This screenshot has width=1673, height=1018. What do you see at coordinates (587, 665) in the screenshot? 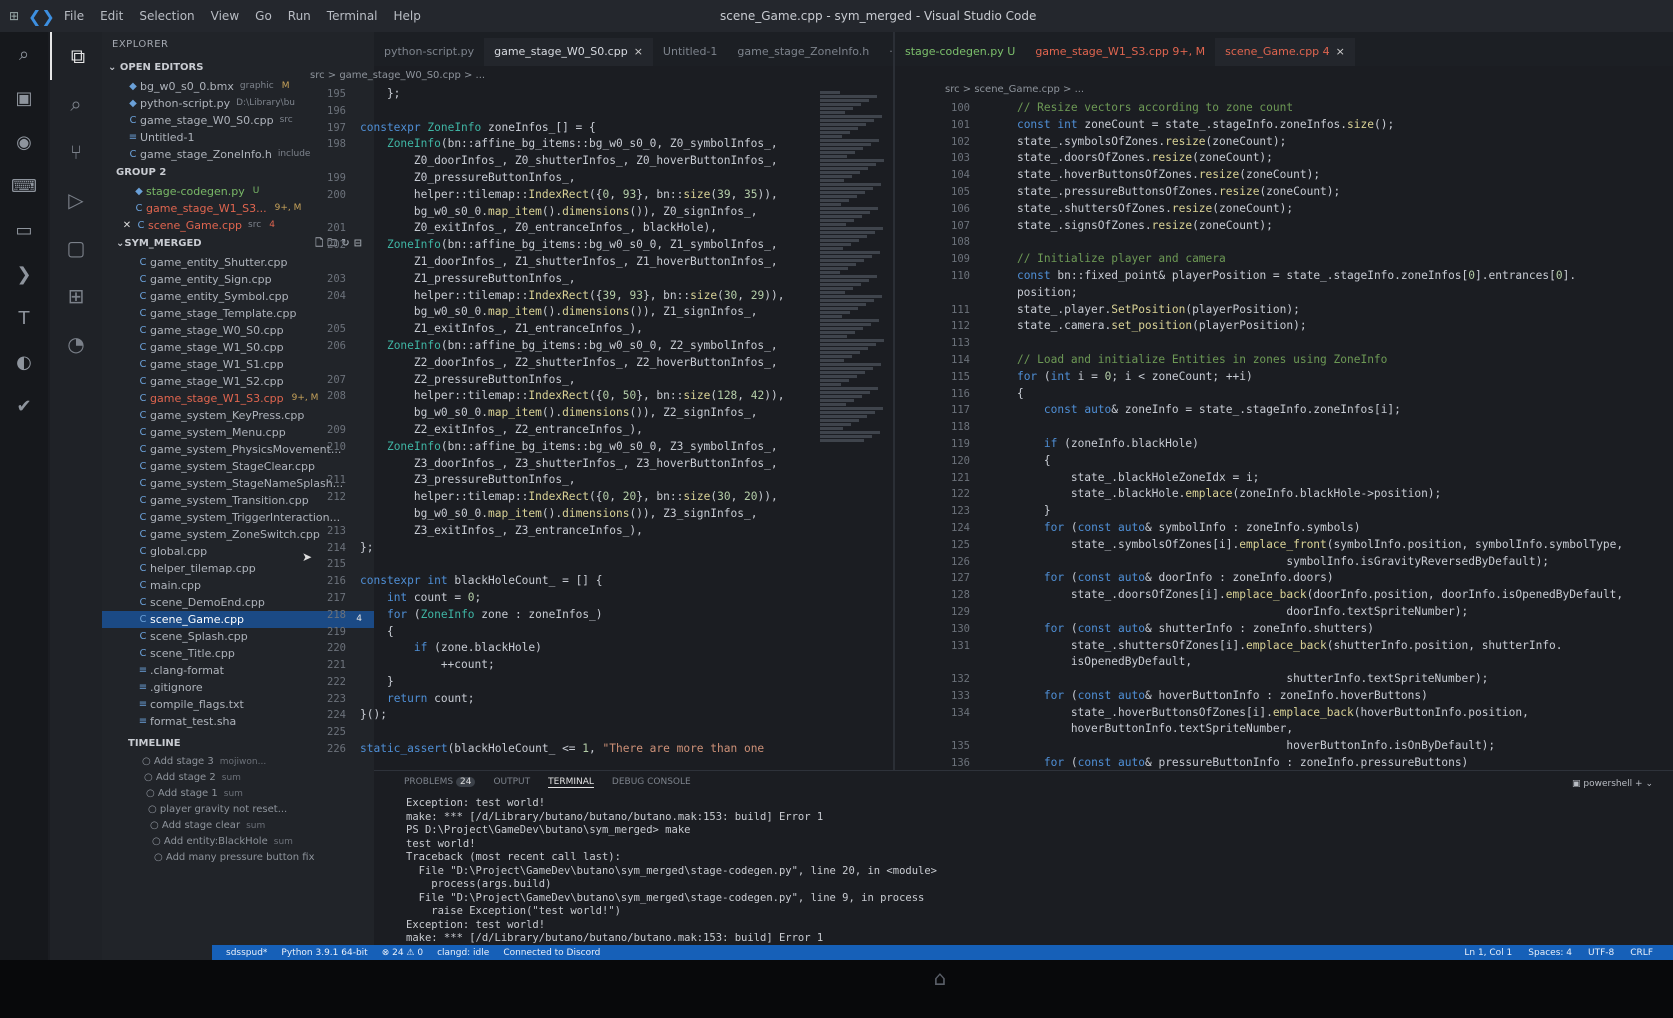
I see `code-line: ++count;` at bounding box center [587, 665].